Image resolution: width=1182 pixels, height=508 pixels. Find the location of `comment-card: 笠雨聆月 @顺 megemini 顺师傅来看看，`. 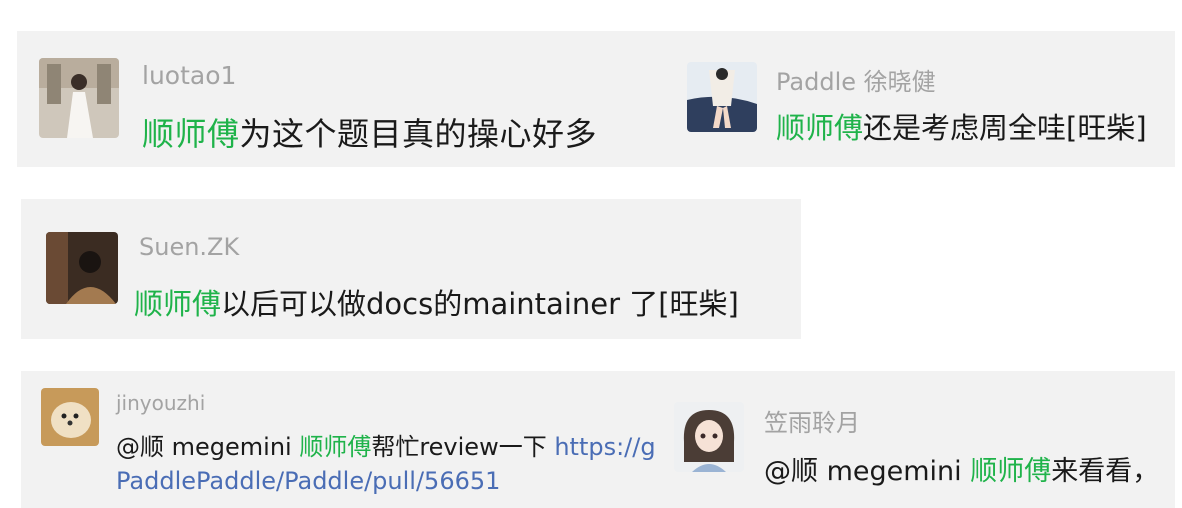

comment-card: 笠雨聆月 @顺 megemini 顺师傅来看看， is located at coordinates (914, 439).